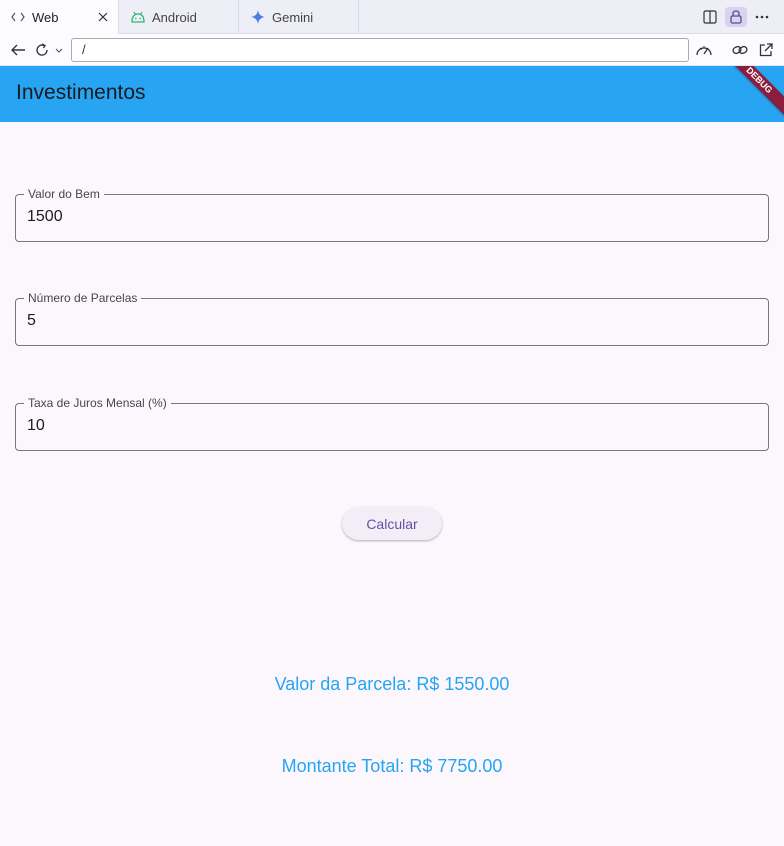 The image size is (784, 846). Describe the element at coordinates (138, 17) in the screenshot. I see `android-icon` at that location.